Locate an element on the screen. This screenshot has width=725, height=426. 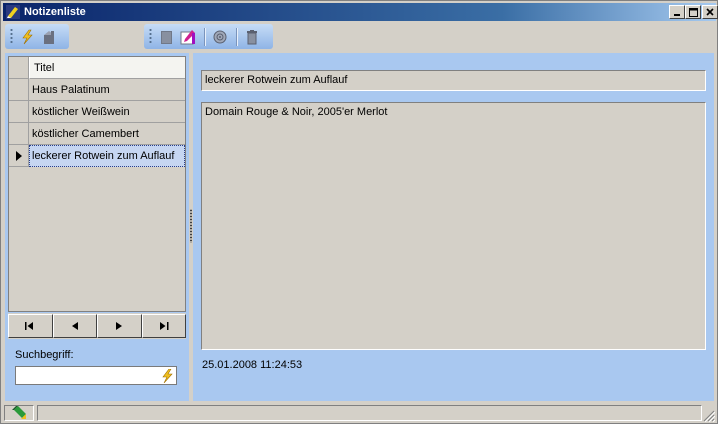
search-field is located at coordinates (96, 375).